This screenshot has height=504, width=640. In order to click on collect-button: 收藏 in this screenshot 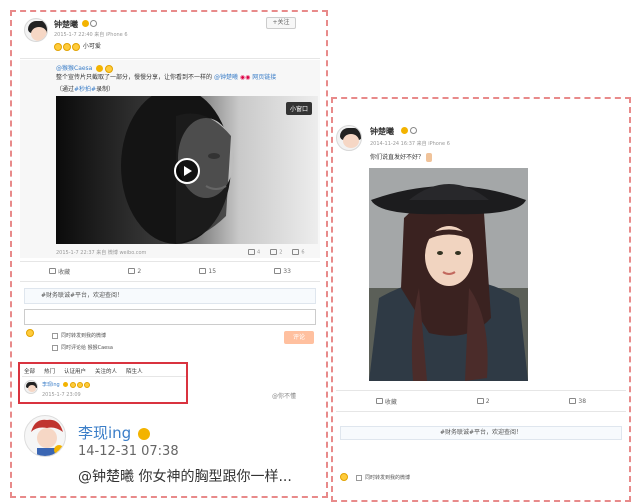, I will do `click(59, 271)`.